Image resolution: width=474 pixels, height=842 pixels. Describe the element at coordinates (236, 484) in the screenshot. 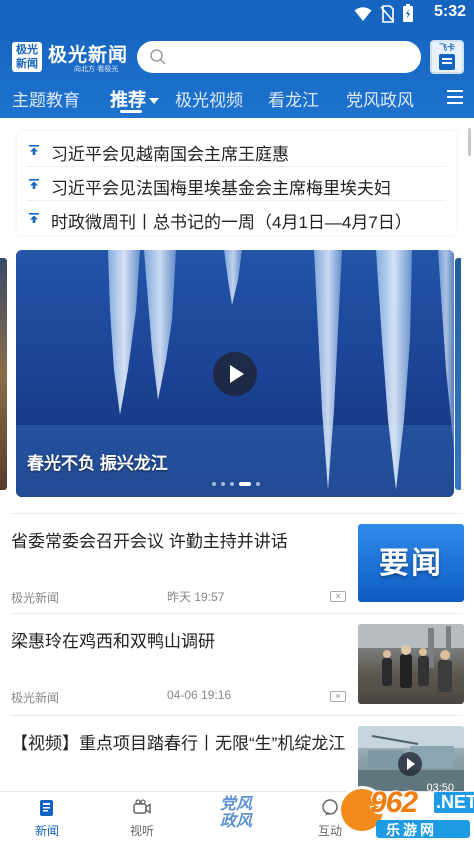

I see `carousel-dots` at that location.